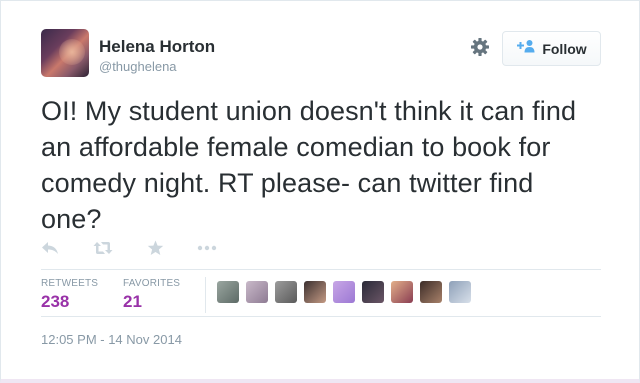 This screenshot has width=640, height=383. I want to click on favorites-stat: FAVORITES 21, so click(151, 296).